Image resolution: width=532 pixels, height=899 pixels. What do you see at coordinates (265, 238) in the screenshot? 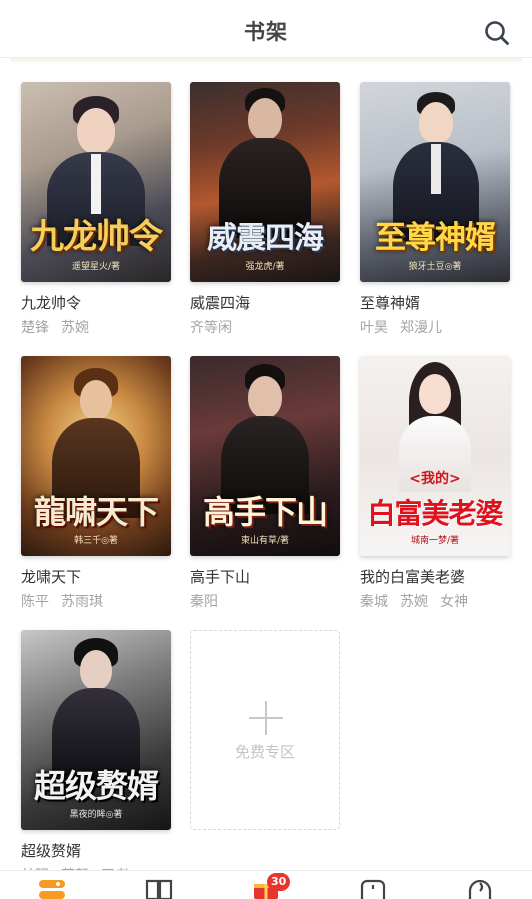
I see `cover-title: 威震四海` at bounding box center [265, 238].